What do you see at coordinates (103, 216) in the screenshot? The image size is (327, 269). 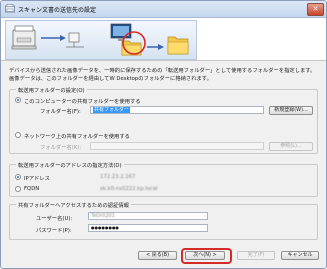 I see `username-value: TeDr0201` at bounding box center [103, 216].